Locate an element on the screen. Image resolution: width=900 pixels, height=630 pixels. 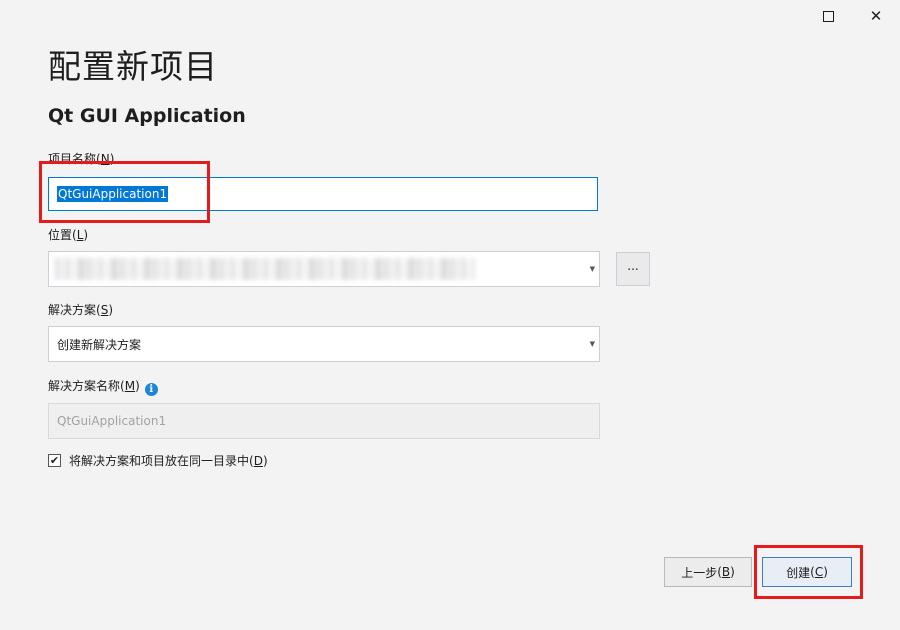
checkmark-icon: ✔ is located at coordinates (54, 460).